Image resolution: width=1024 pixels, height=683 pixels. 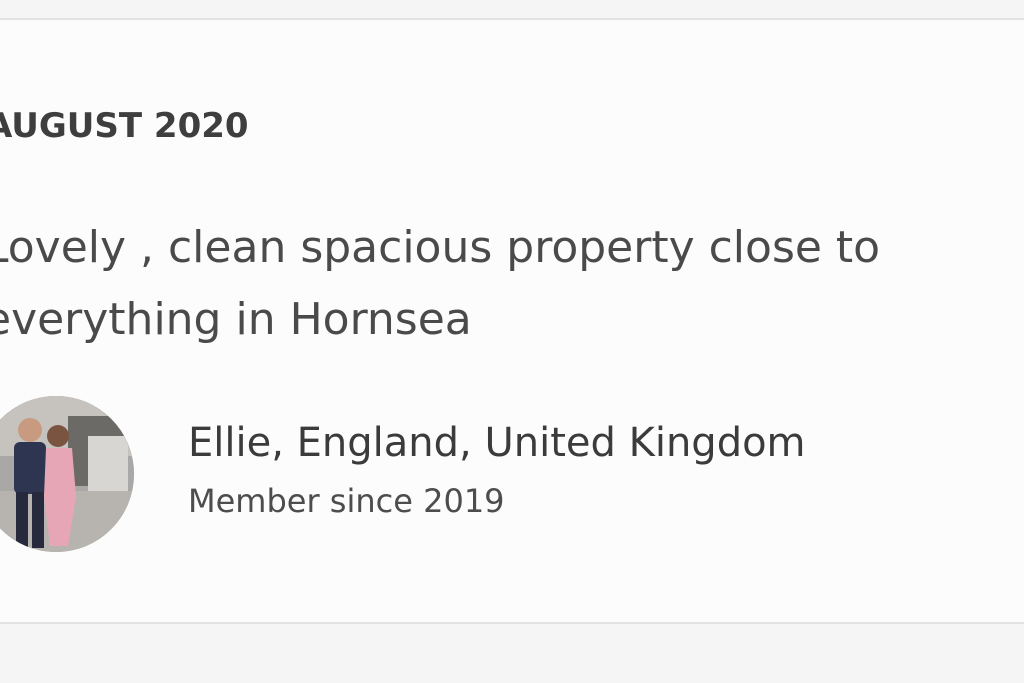 What do you see at coordinates (346, 501) in the screenshot?
I see `member-since: Member since 2019` at bounding box center [346, 501].